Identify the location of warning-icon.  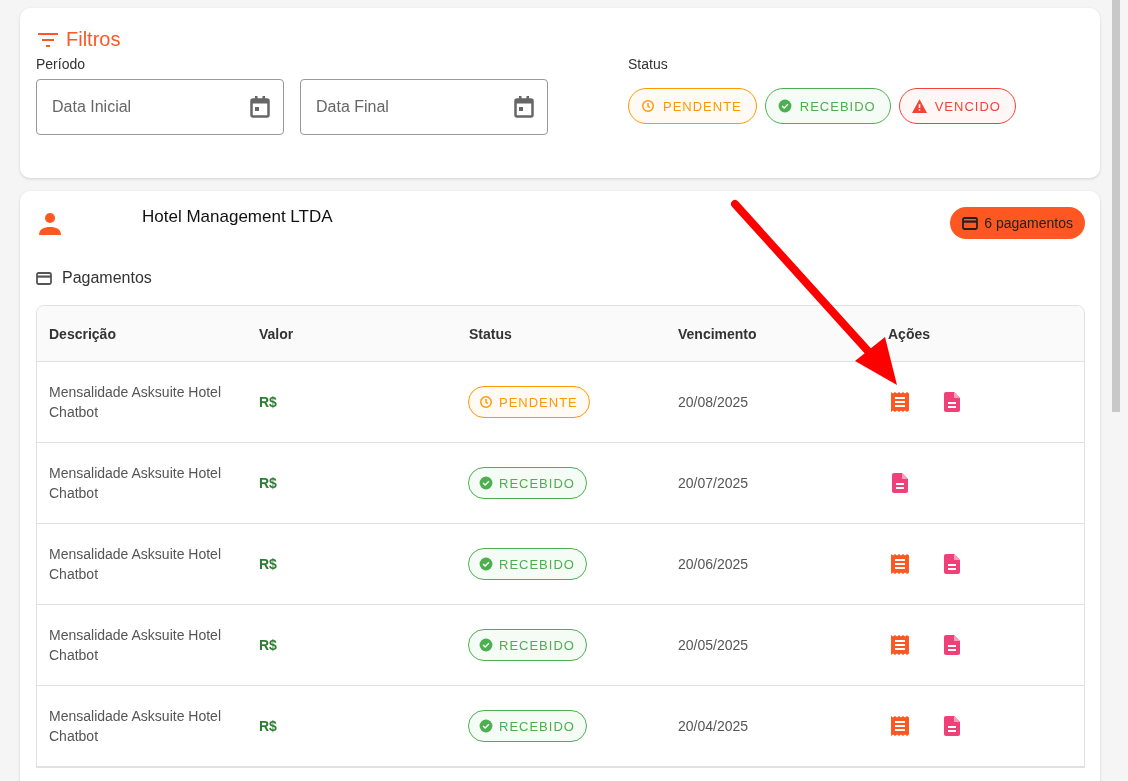
(919, 106).